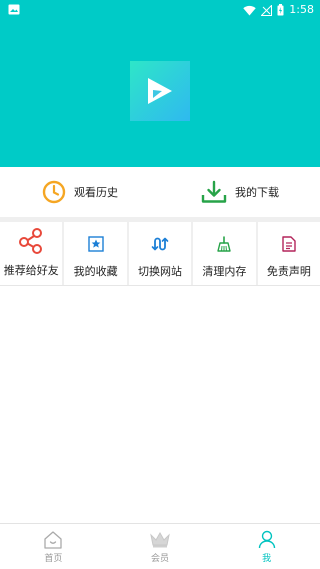  Describe the element at coordinates (14, 9) in the screenshot. I see `image-icon` at that location.